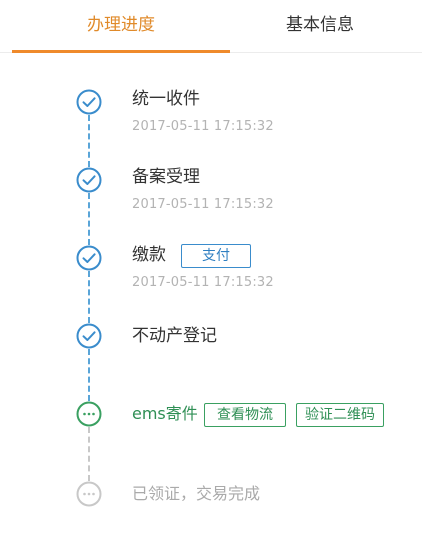 This screenshot has width=422, height=550. I want to click on tab-progress: 办理进度, so click(121, 26).